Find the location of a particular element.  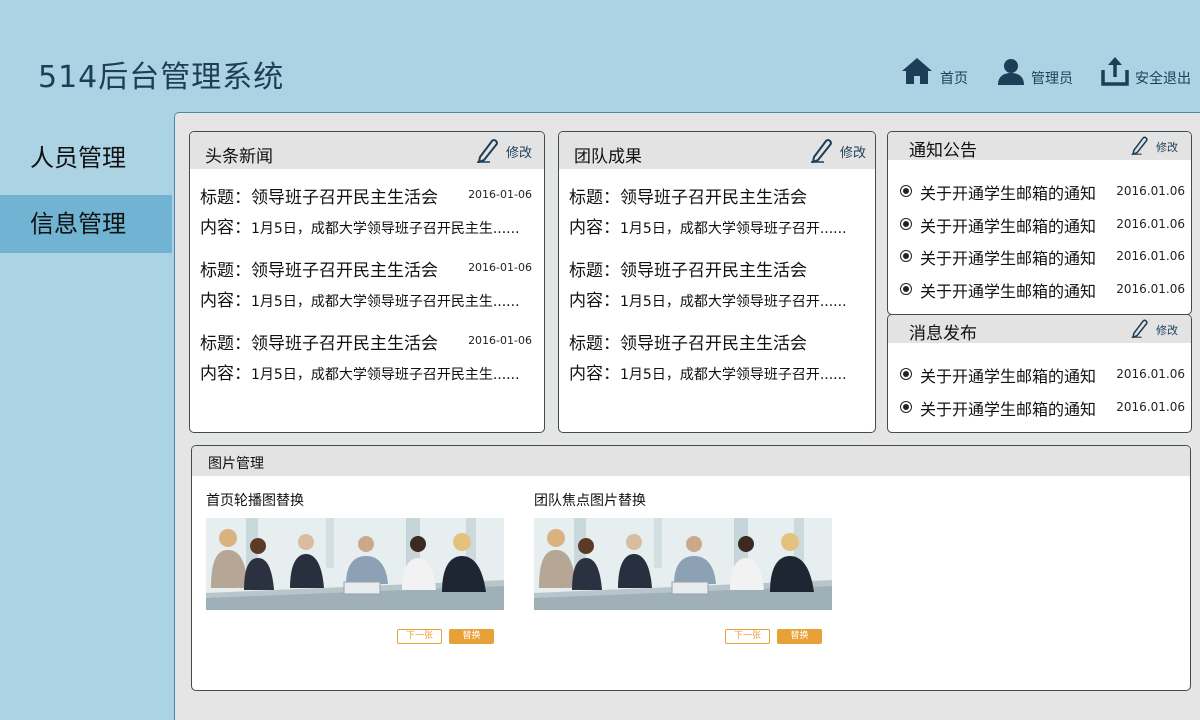

sidebar-item-personnel: 人员管理 is located at coordinates (86, 158).